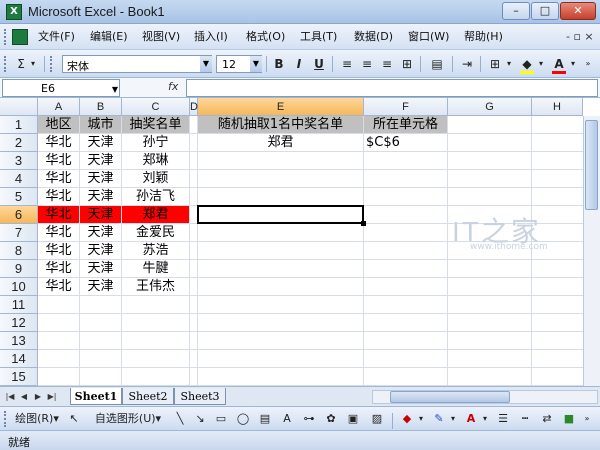 This screenshot has width=600, height=450. Describe the element at coordinates (33, 64) in the screenshot. I see `autosum-dropdown-icon: ▾` at that location.